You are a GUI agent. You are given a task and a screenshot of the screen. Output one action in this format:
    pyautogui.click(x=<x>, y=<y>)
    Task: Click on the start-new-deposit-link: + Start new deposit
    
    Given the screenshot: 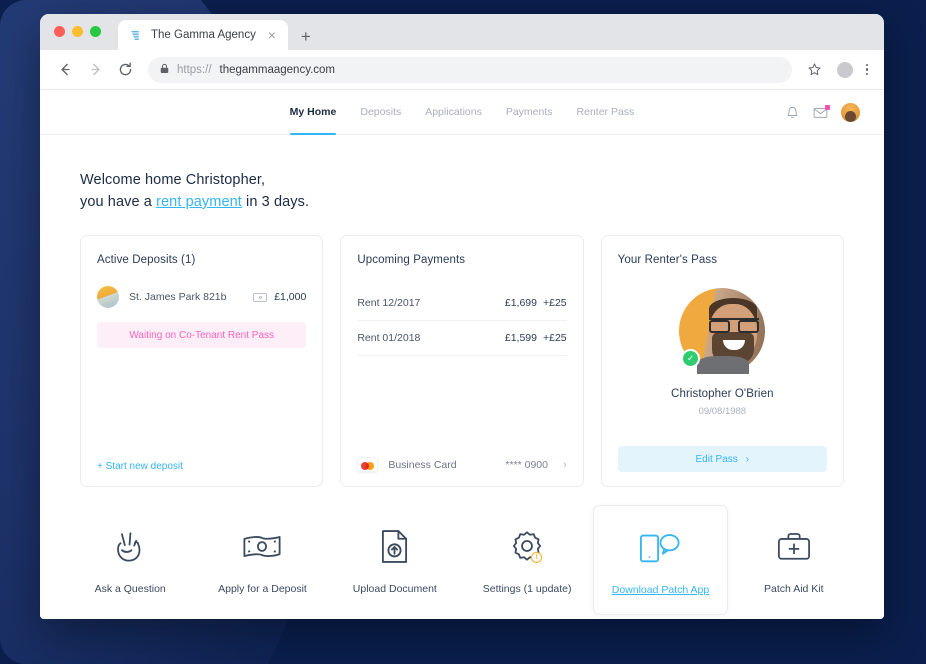 What is the action you would take?
    pyautogui.click(x=201, y=466)
    